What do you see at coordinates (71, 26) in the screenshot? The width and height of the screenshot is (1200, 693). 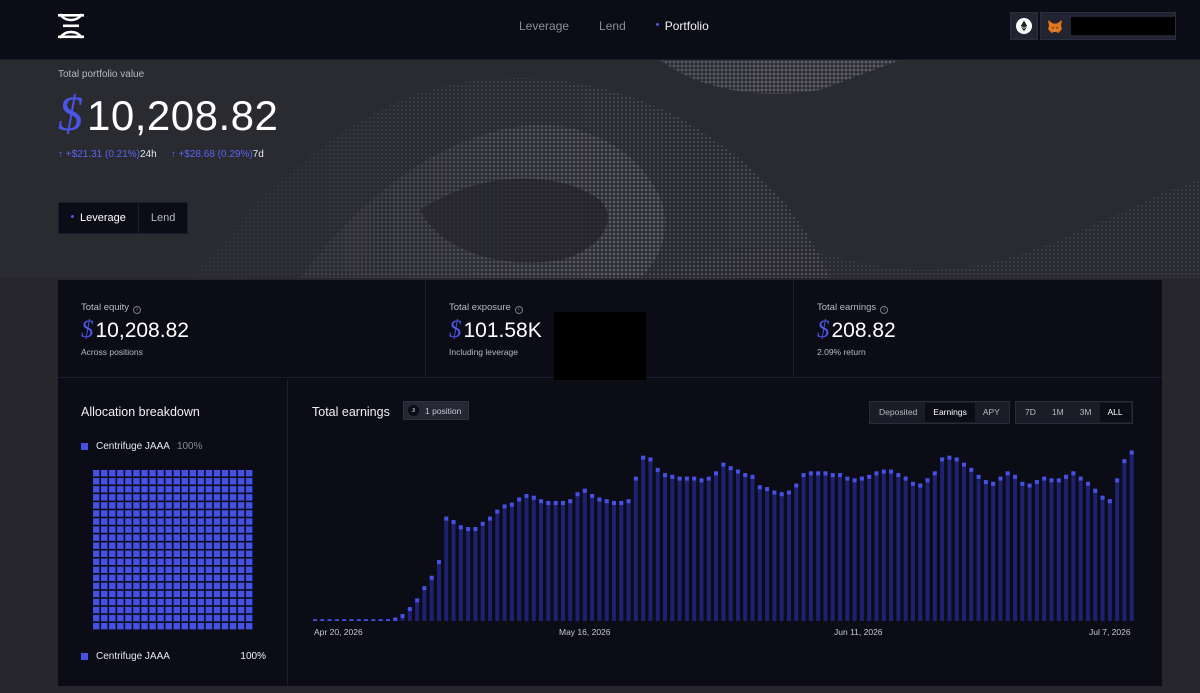 I see `app-logo-icon` at bounding box center [71, 26].